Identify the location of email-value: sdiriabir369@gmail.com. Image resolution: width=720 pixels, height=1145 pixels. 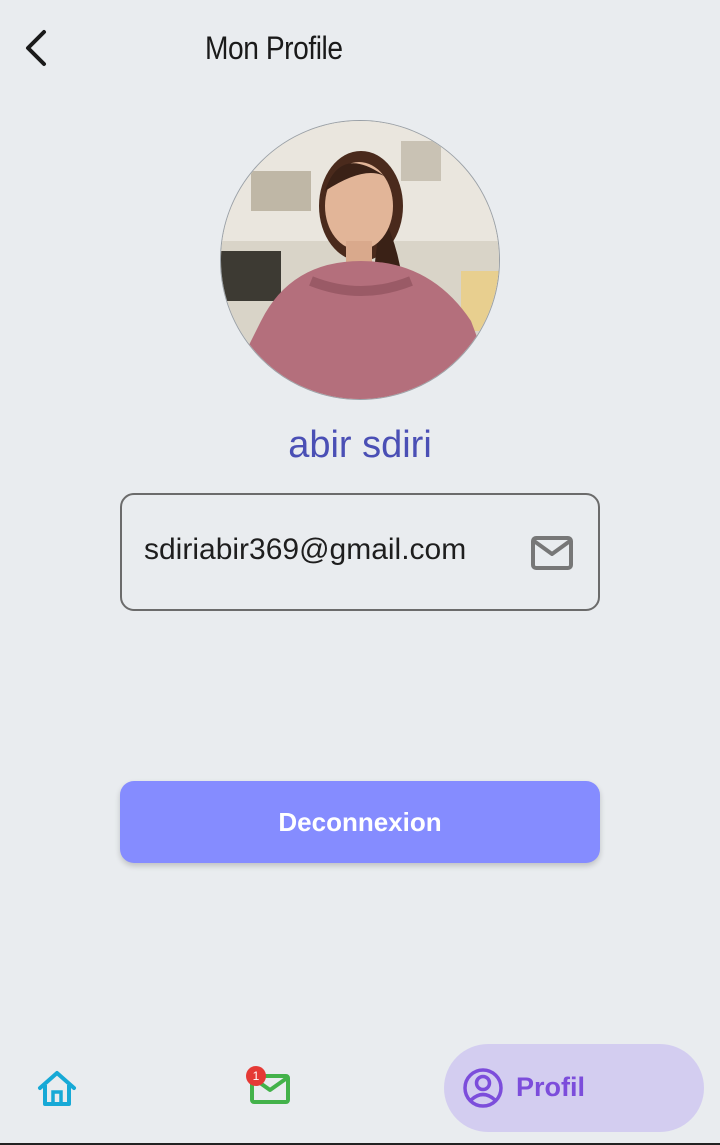
(305, 549).